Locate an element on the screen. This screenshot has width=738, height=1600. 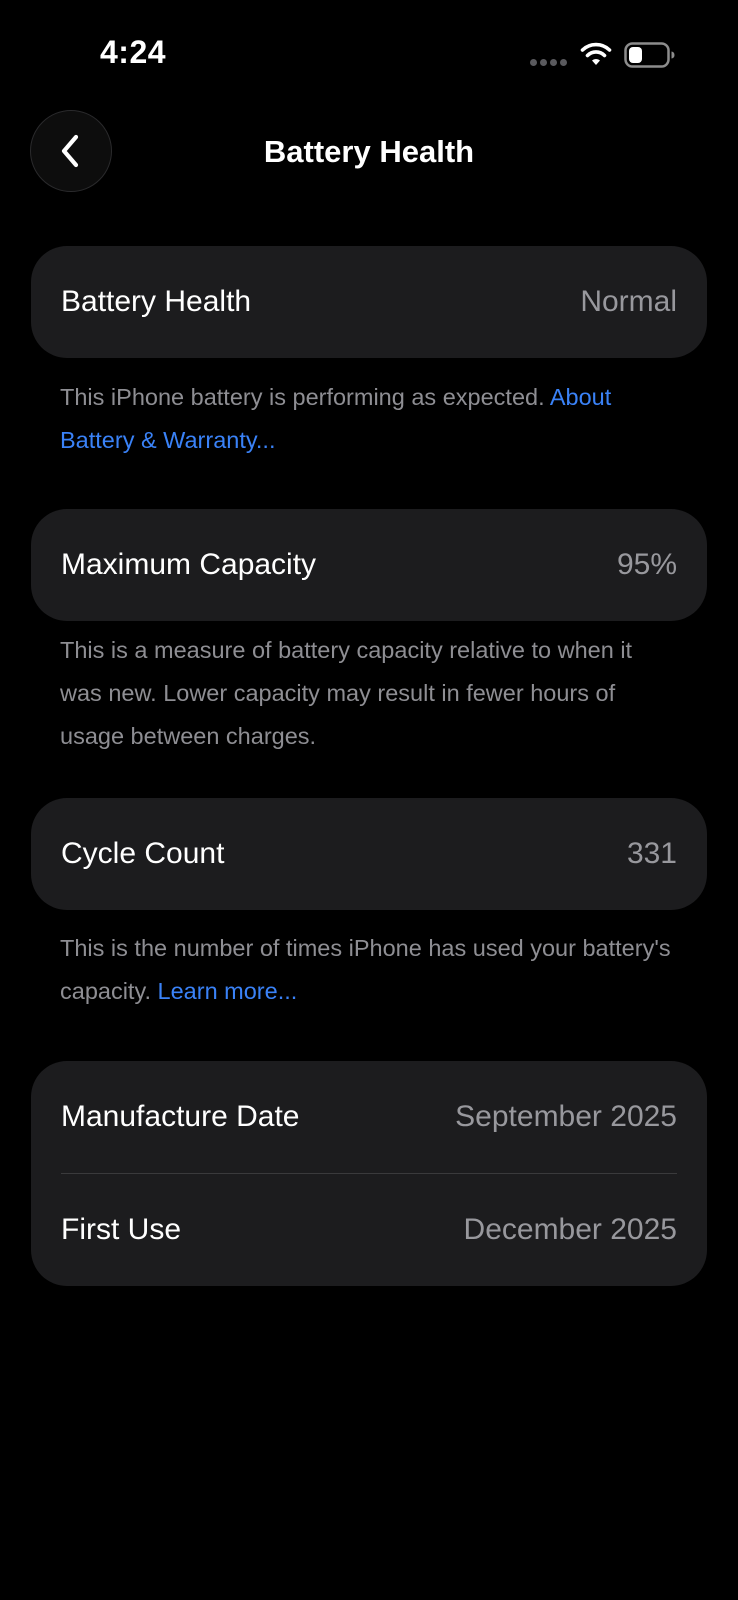
cycle-count-card: Cycle Count 331 is located at coordinates (369, 854).